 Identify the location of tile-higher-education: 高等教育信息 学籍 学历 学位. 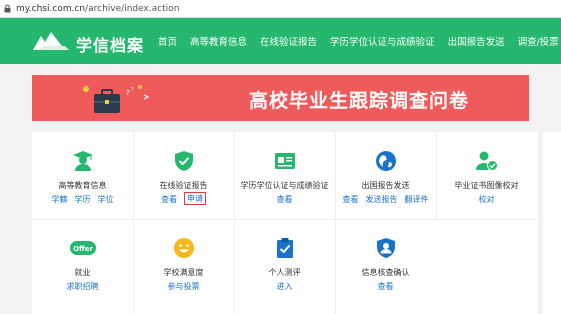
(82, 175).